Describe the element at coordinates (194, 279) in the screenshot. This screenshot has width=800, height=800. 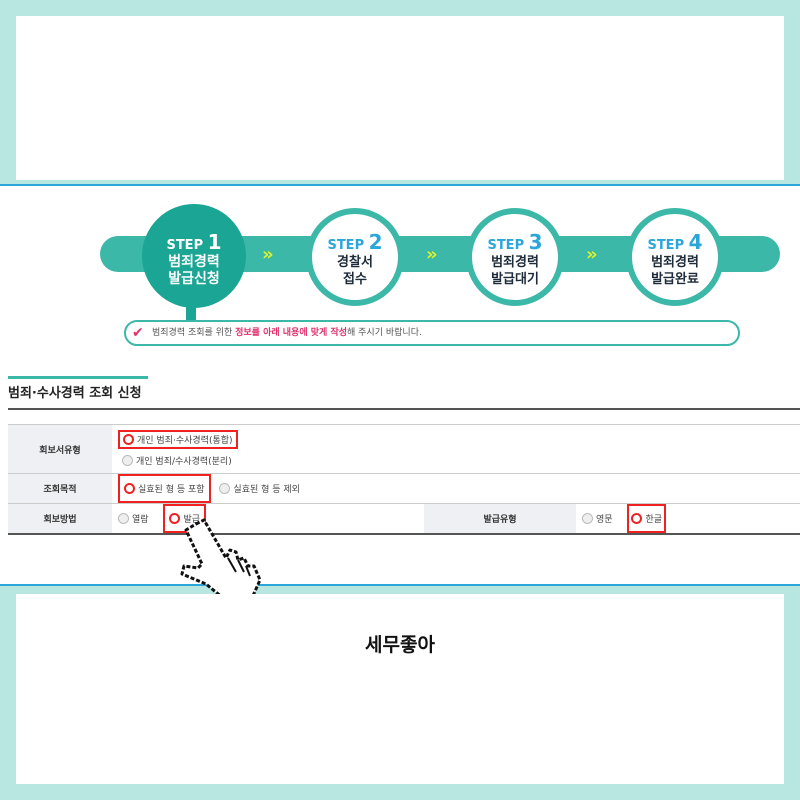
I see `step-line2: 발급신청` at that location.